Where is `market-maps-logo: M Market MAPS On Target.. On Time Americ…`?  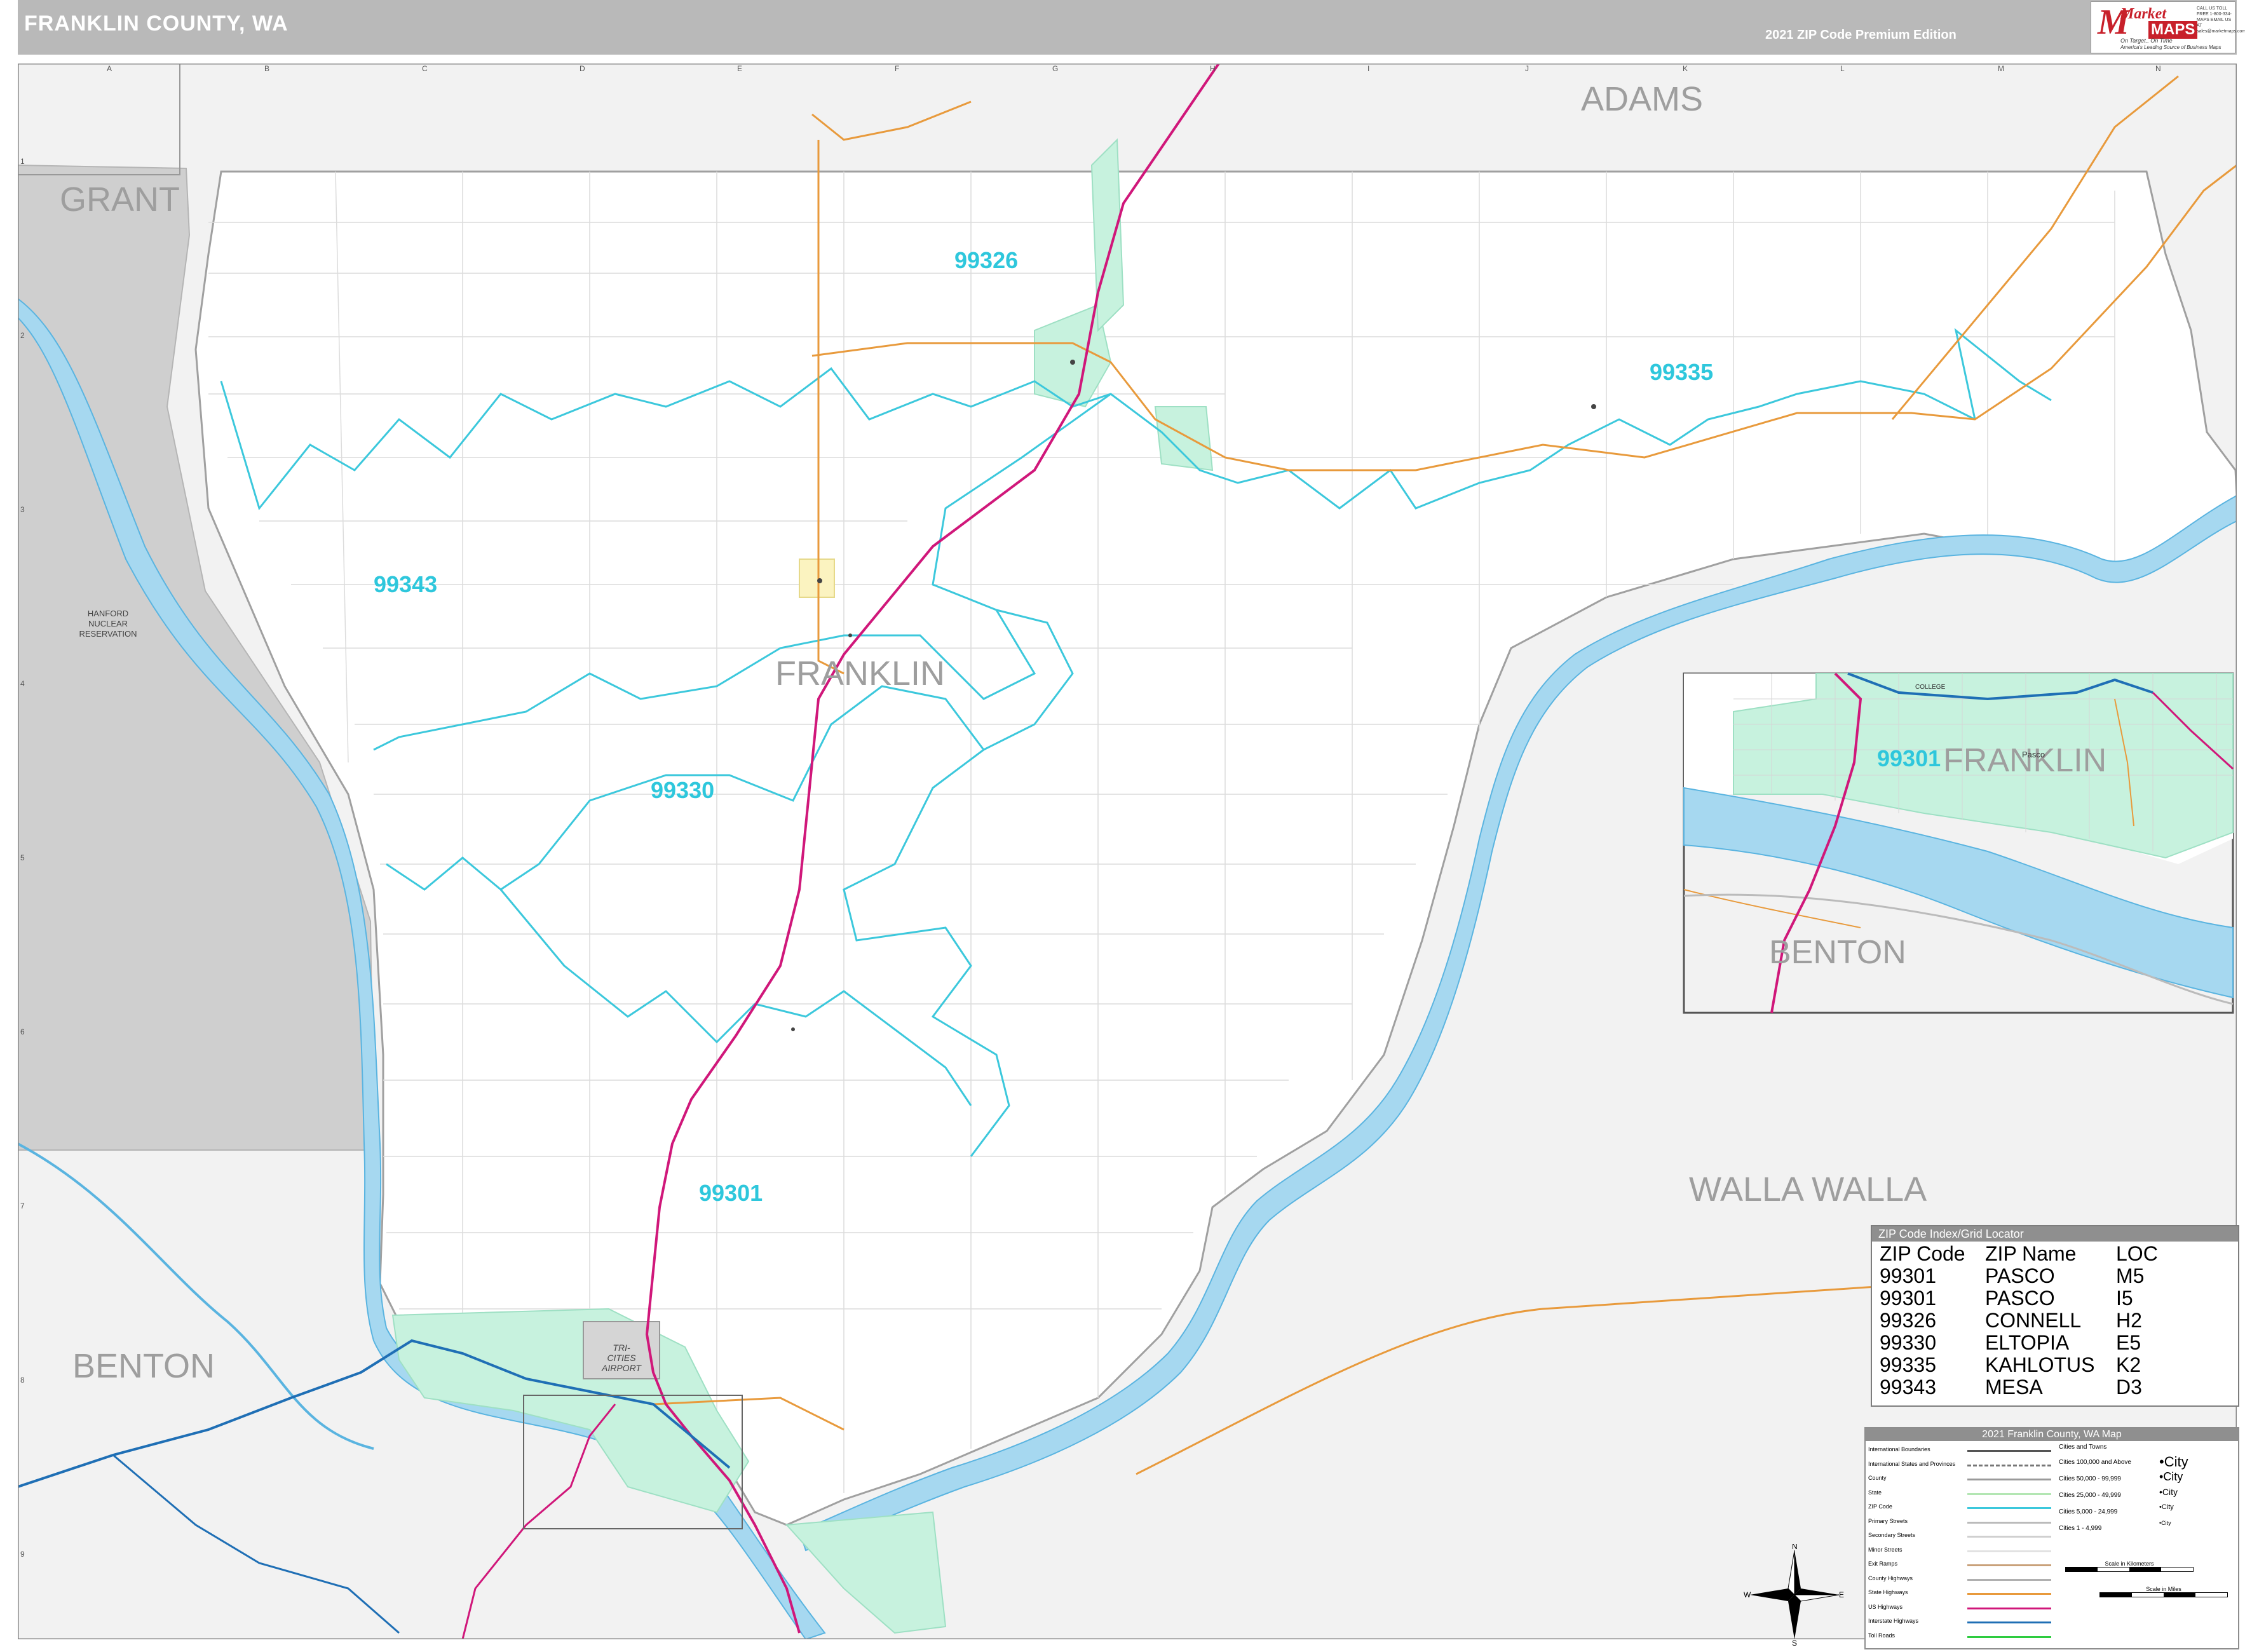
market-maps-logo: M Market MAPS On Target.. On Time Americ… is located at coordinates (2168, 27).